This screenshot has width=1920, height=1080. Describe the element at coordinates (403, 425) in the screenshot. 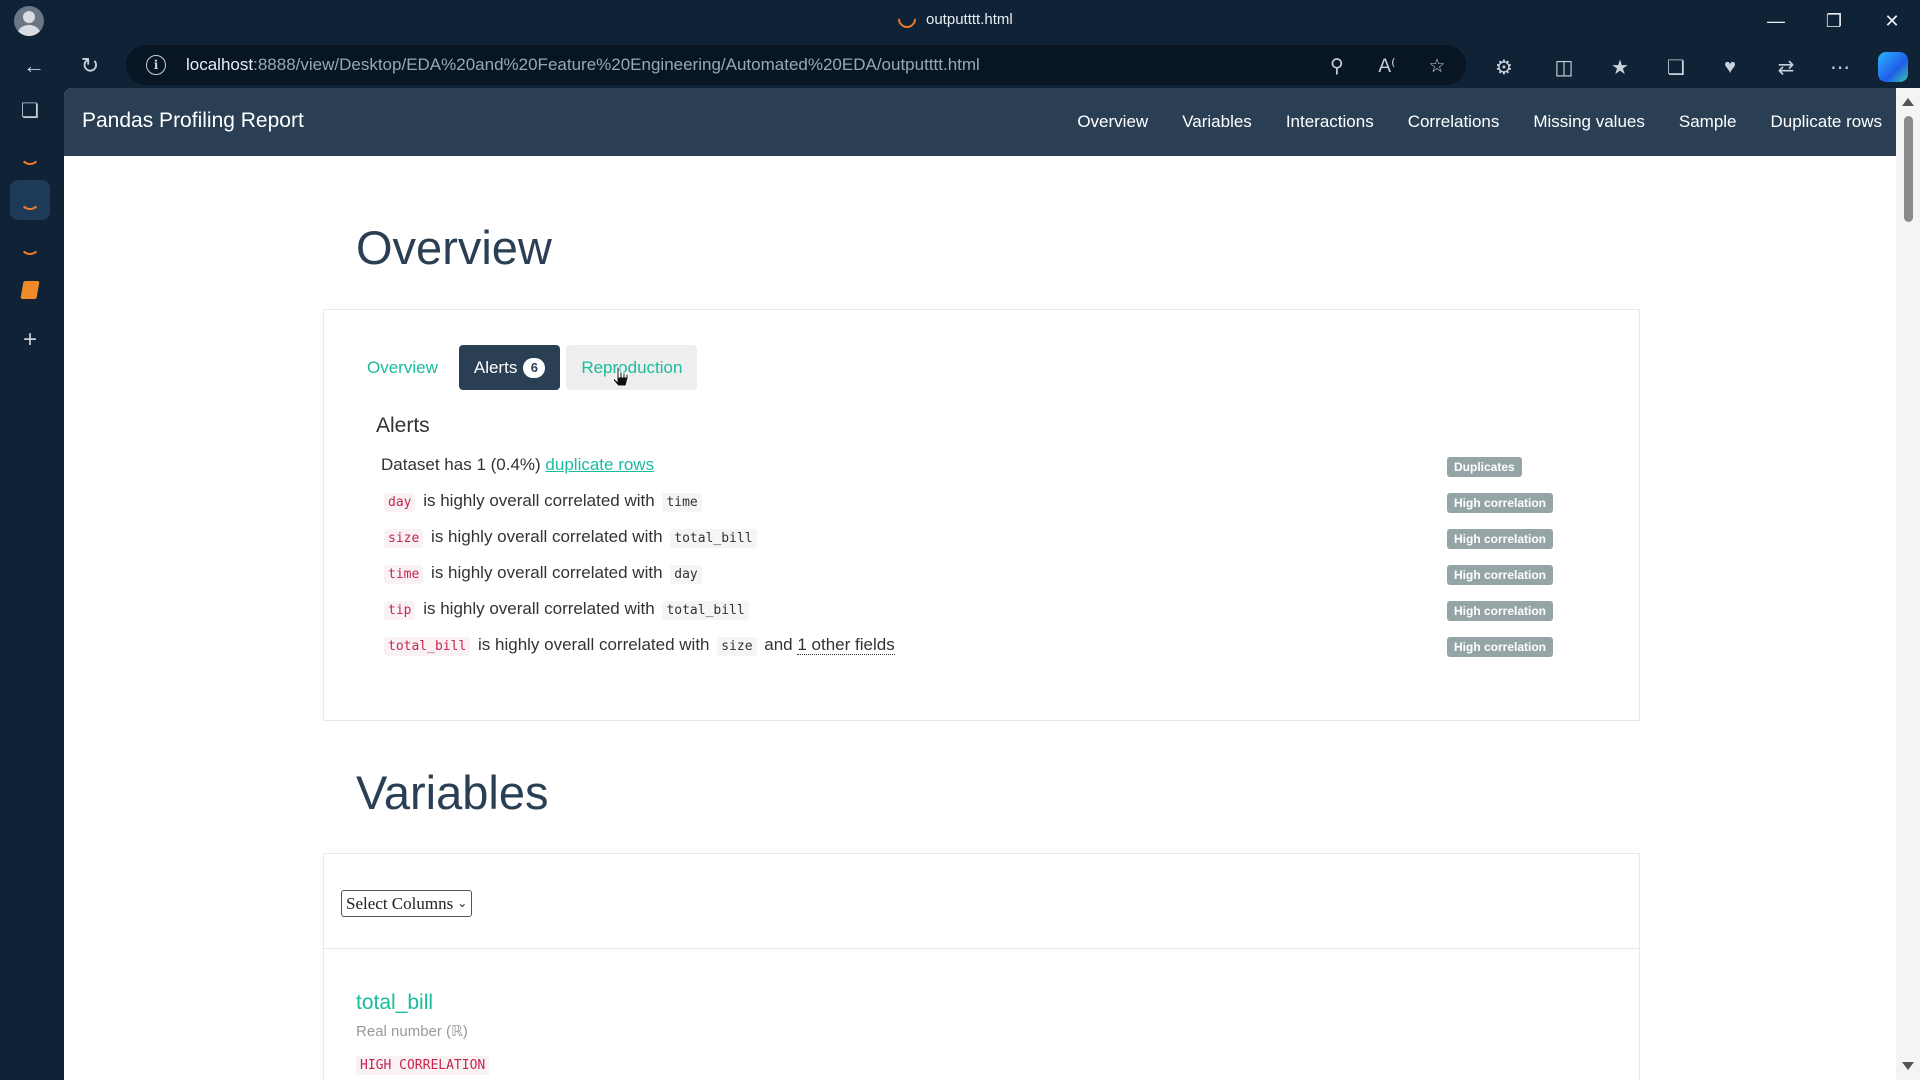

I see `alerts-title: Alerts` at that location.